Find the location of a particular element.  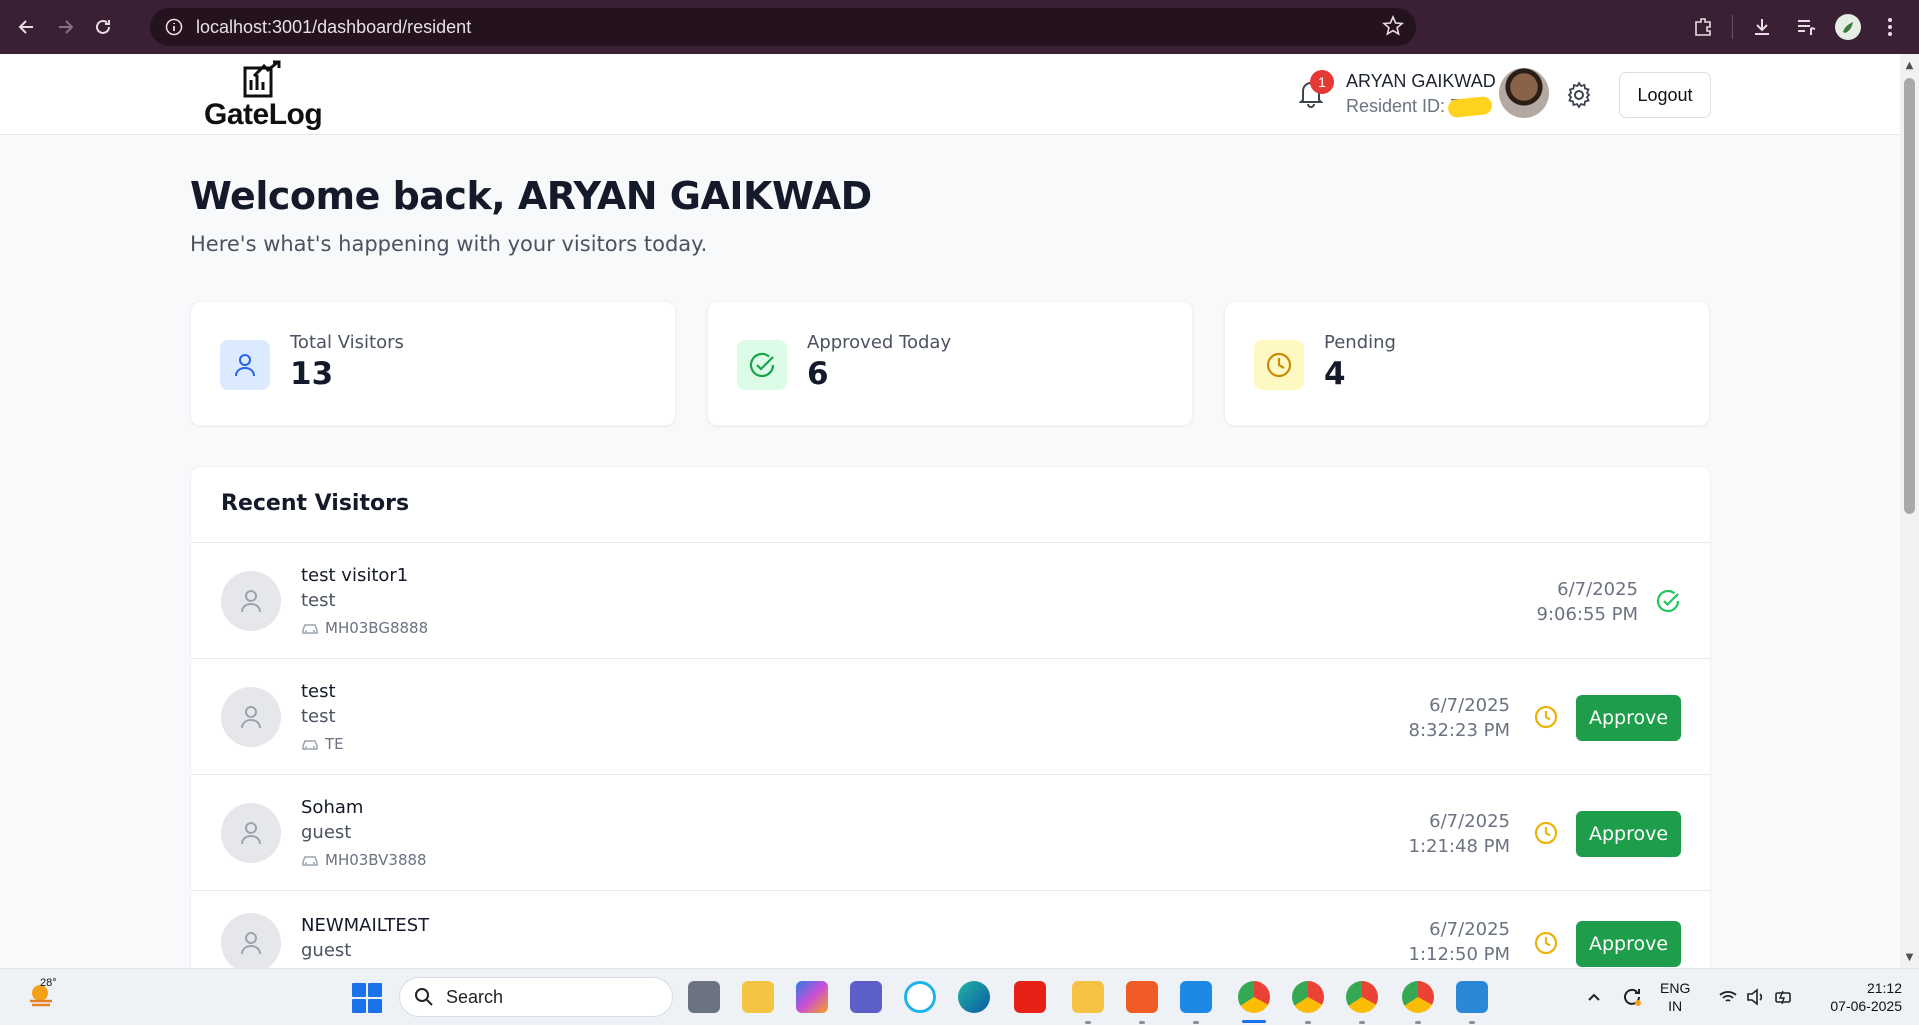

active-app-indicator is located at coordinates (1254, 1021).